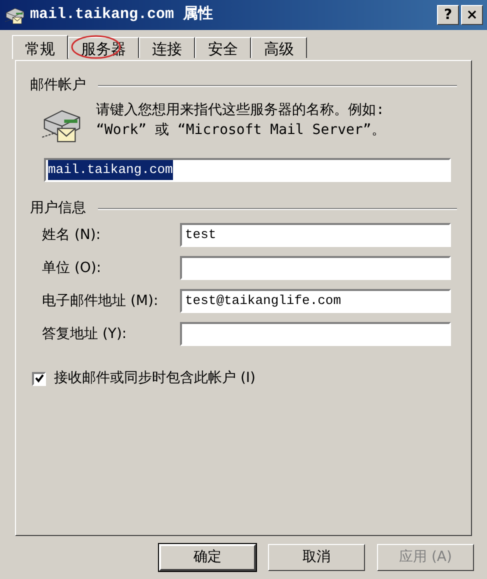  Describe the element at coordinates (40, 46) in the screenshot. I see `tab: 常规` at that location.